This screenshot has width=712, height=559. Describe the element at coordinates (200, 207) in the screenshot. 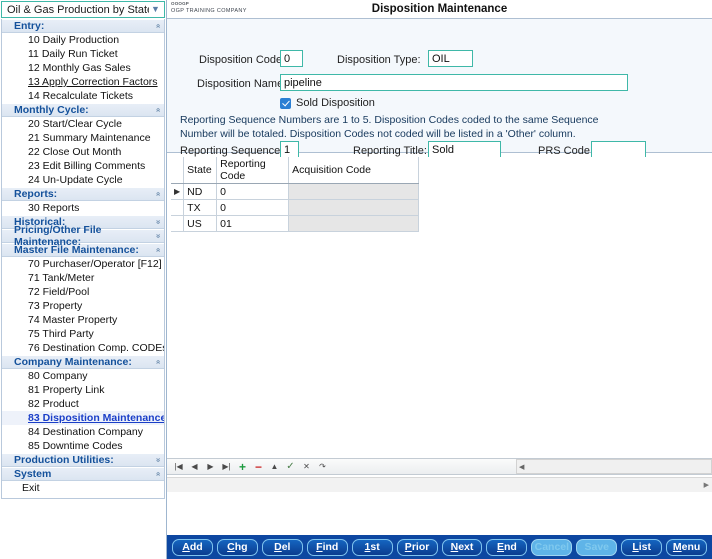

I see `cell-state: TX` at that location.